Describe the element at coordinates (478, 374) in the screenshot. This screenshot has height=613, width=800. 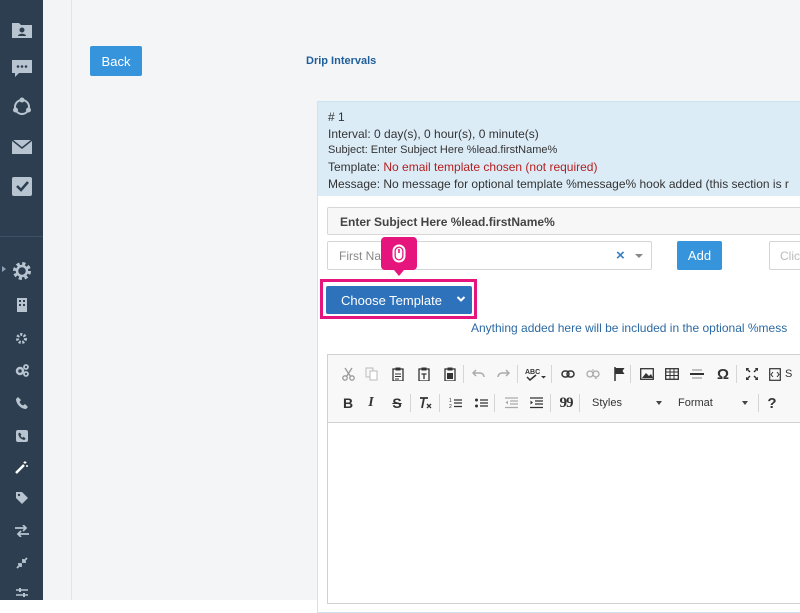
I see `undo-icon` at that location.